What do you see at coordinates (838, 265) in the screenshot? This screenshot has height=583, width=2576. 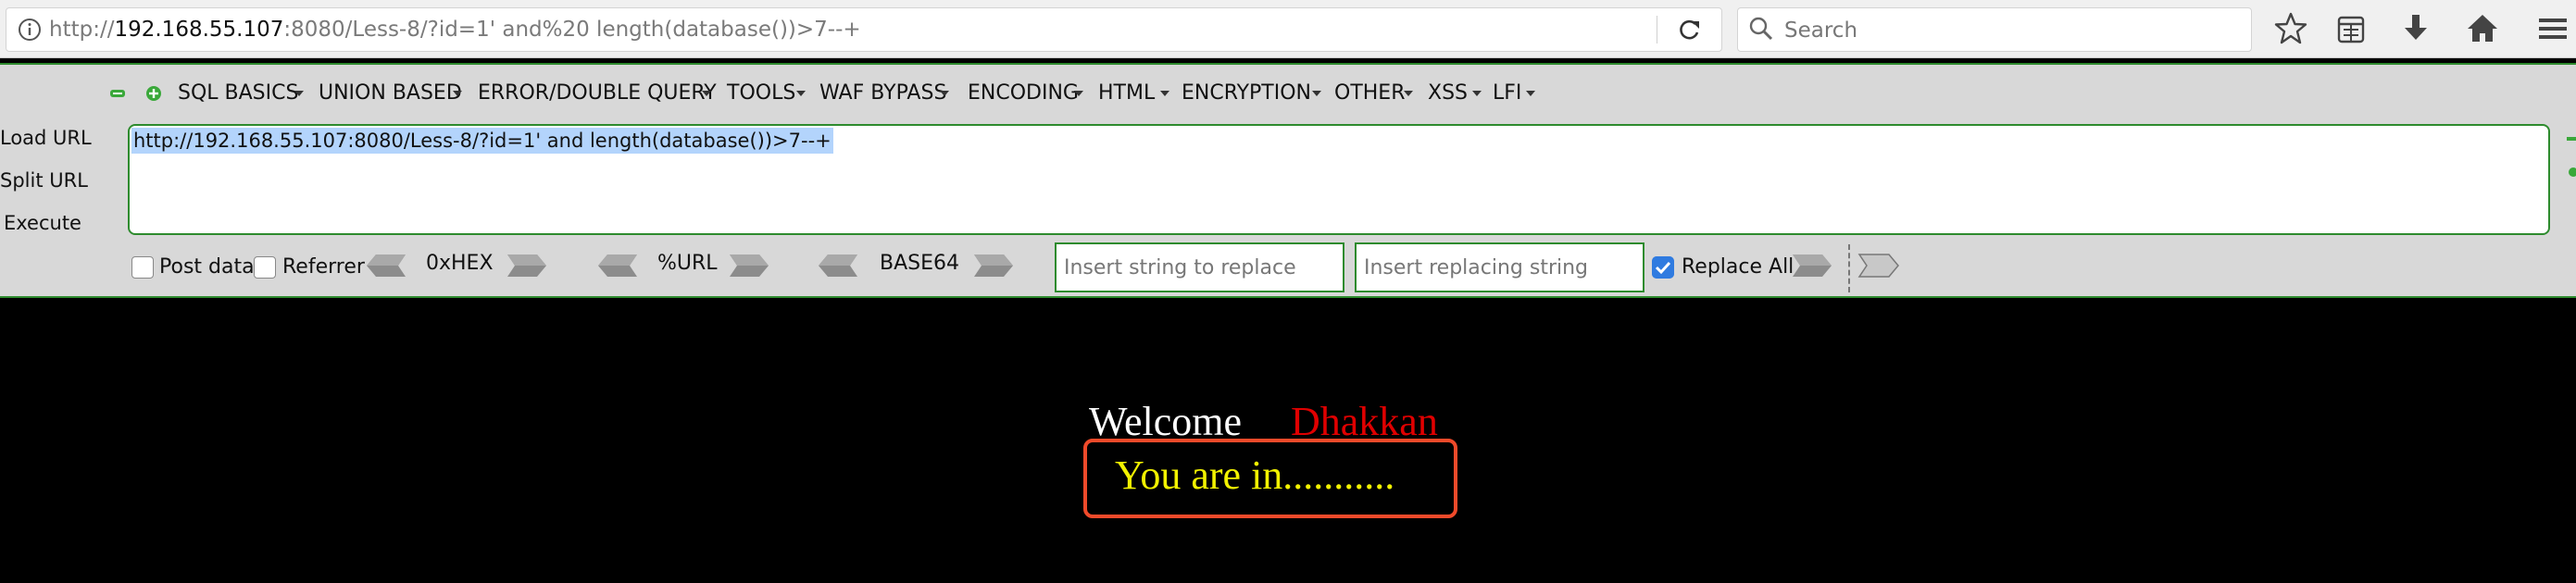 I see `base64-decode-arrow-icon` at bounding box center [838, 265].